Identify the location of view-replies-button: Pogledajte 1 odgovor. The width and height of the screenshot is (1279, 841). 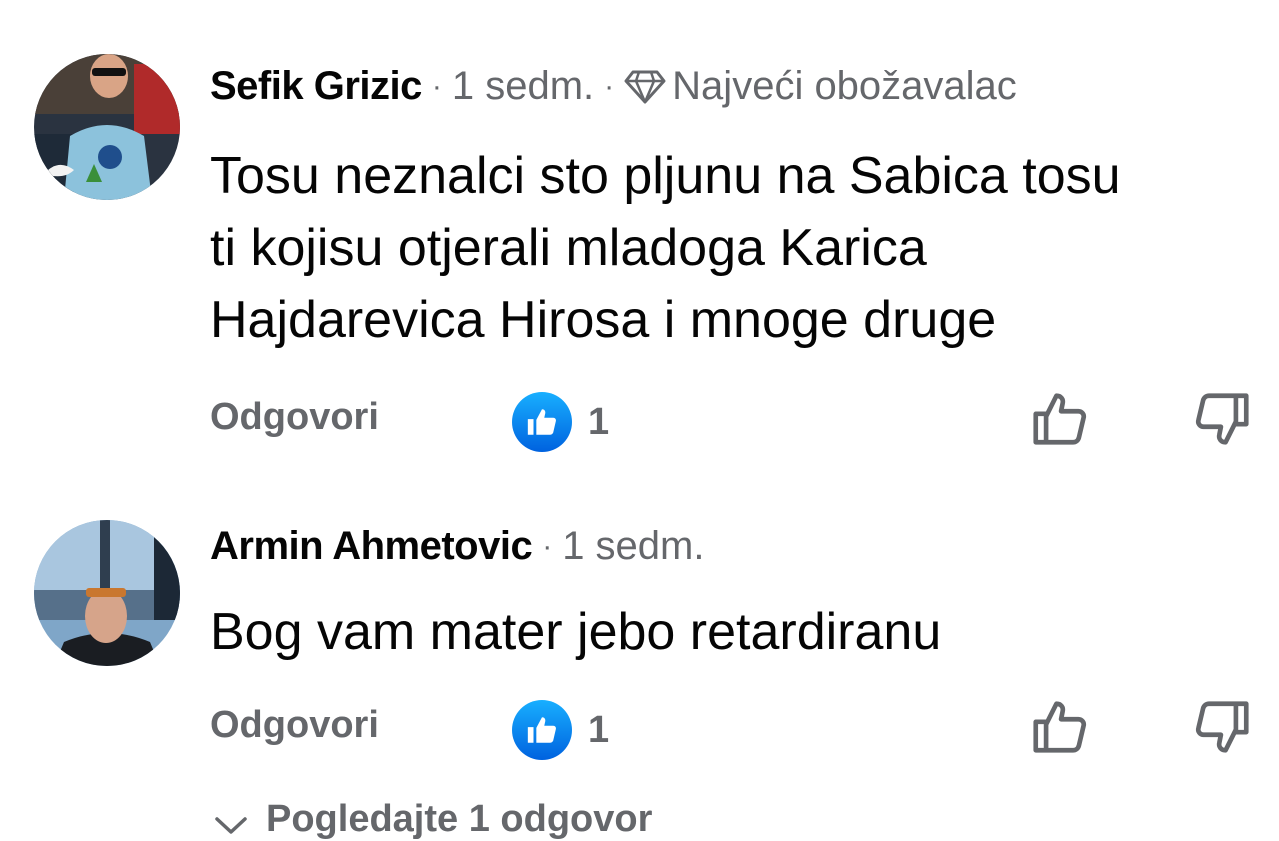
(433, 819).